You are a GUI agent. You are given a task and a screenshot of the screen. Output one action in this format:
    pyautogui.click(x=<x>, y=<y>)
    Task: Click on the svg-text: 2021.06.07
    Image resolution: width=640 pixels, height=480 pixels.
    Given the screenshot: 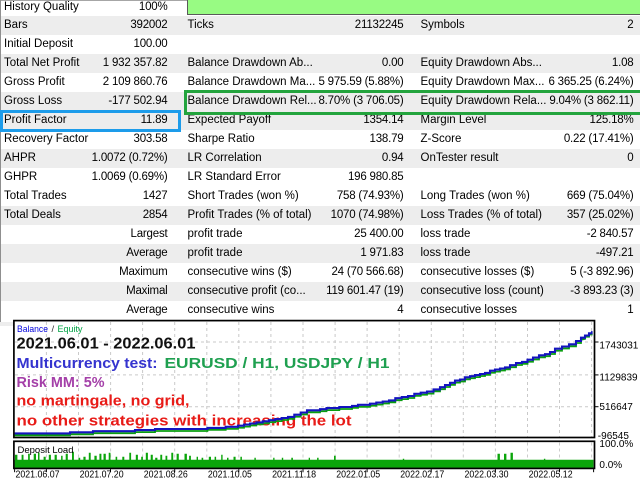 What is the action you would take?
    pyautogui.click(x=38, y=475)
    